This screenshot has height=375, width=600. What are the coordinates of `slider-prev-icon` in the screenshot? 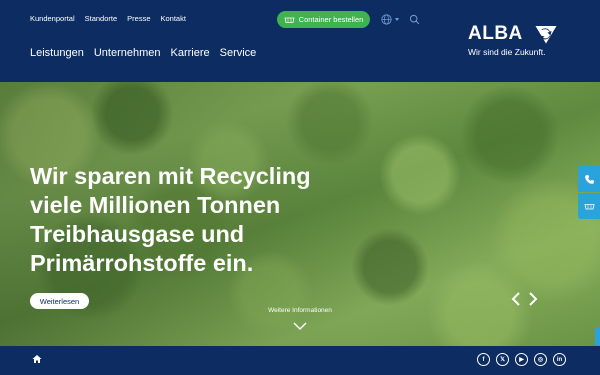 It's located at (516, 299).